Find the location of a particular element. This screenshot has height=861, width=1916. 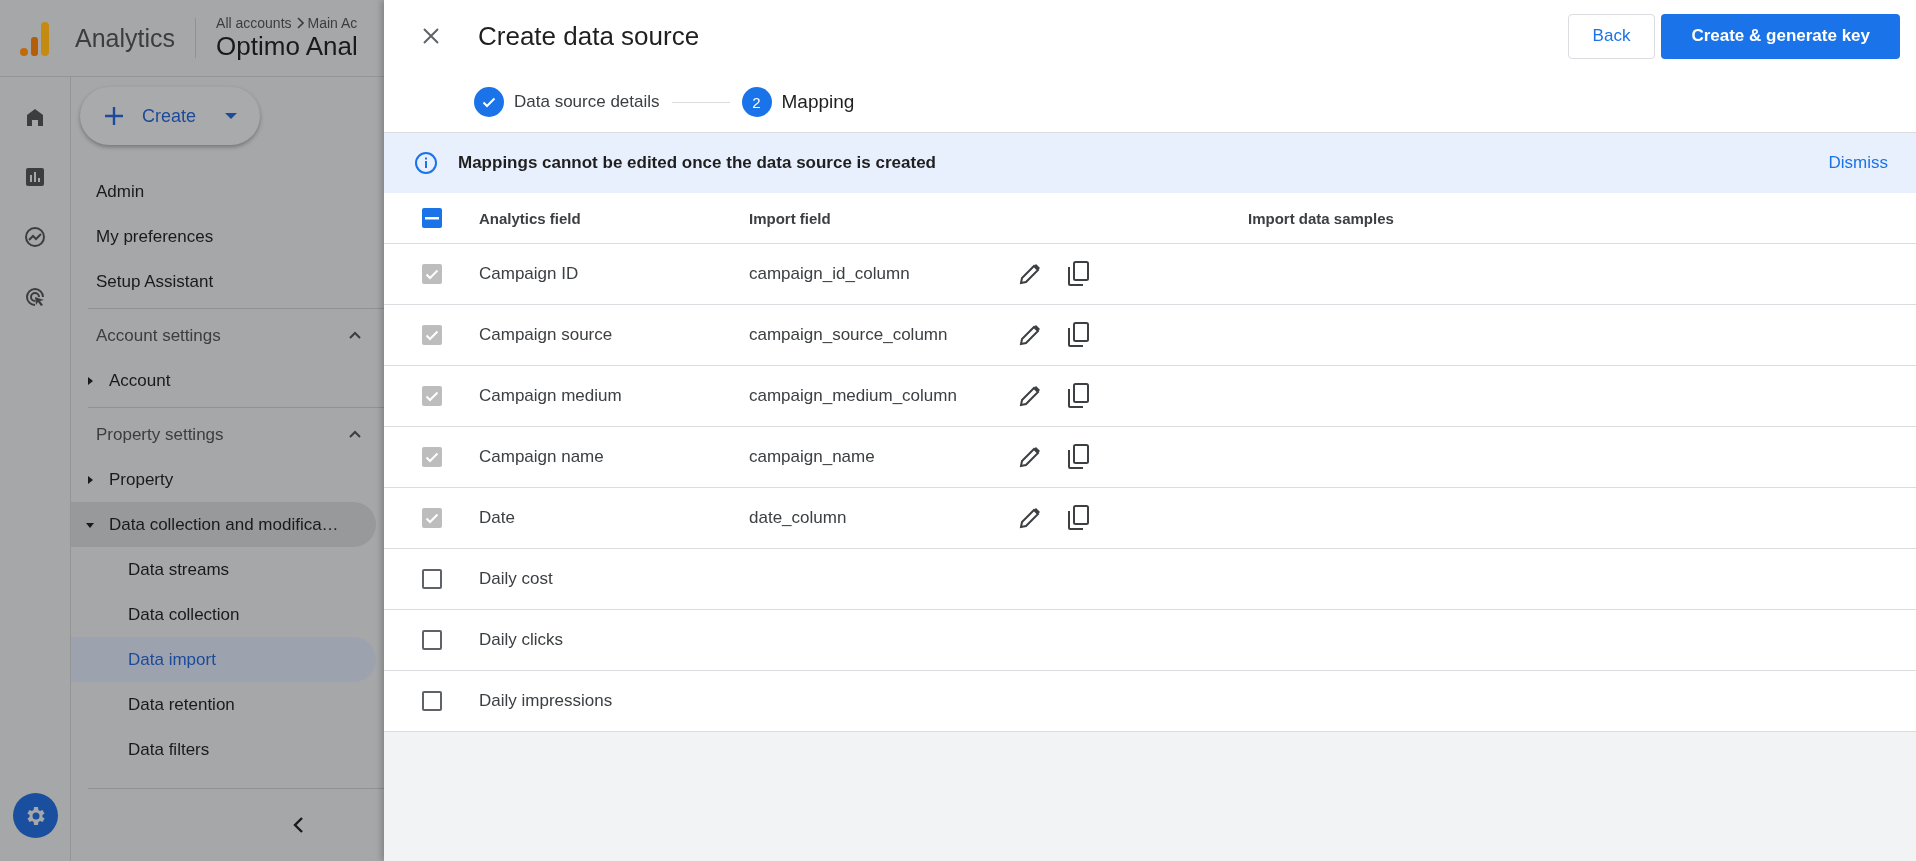

analytics-logo-icon is located at coordinates (35, 38).